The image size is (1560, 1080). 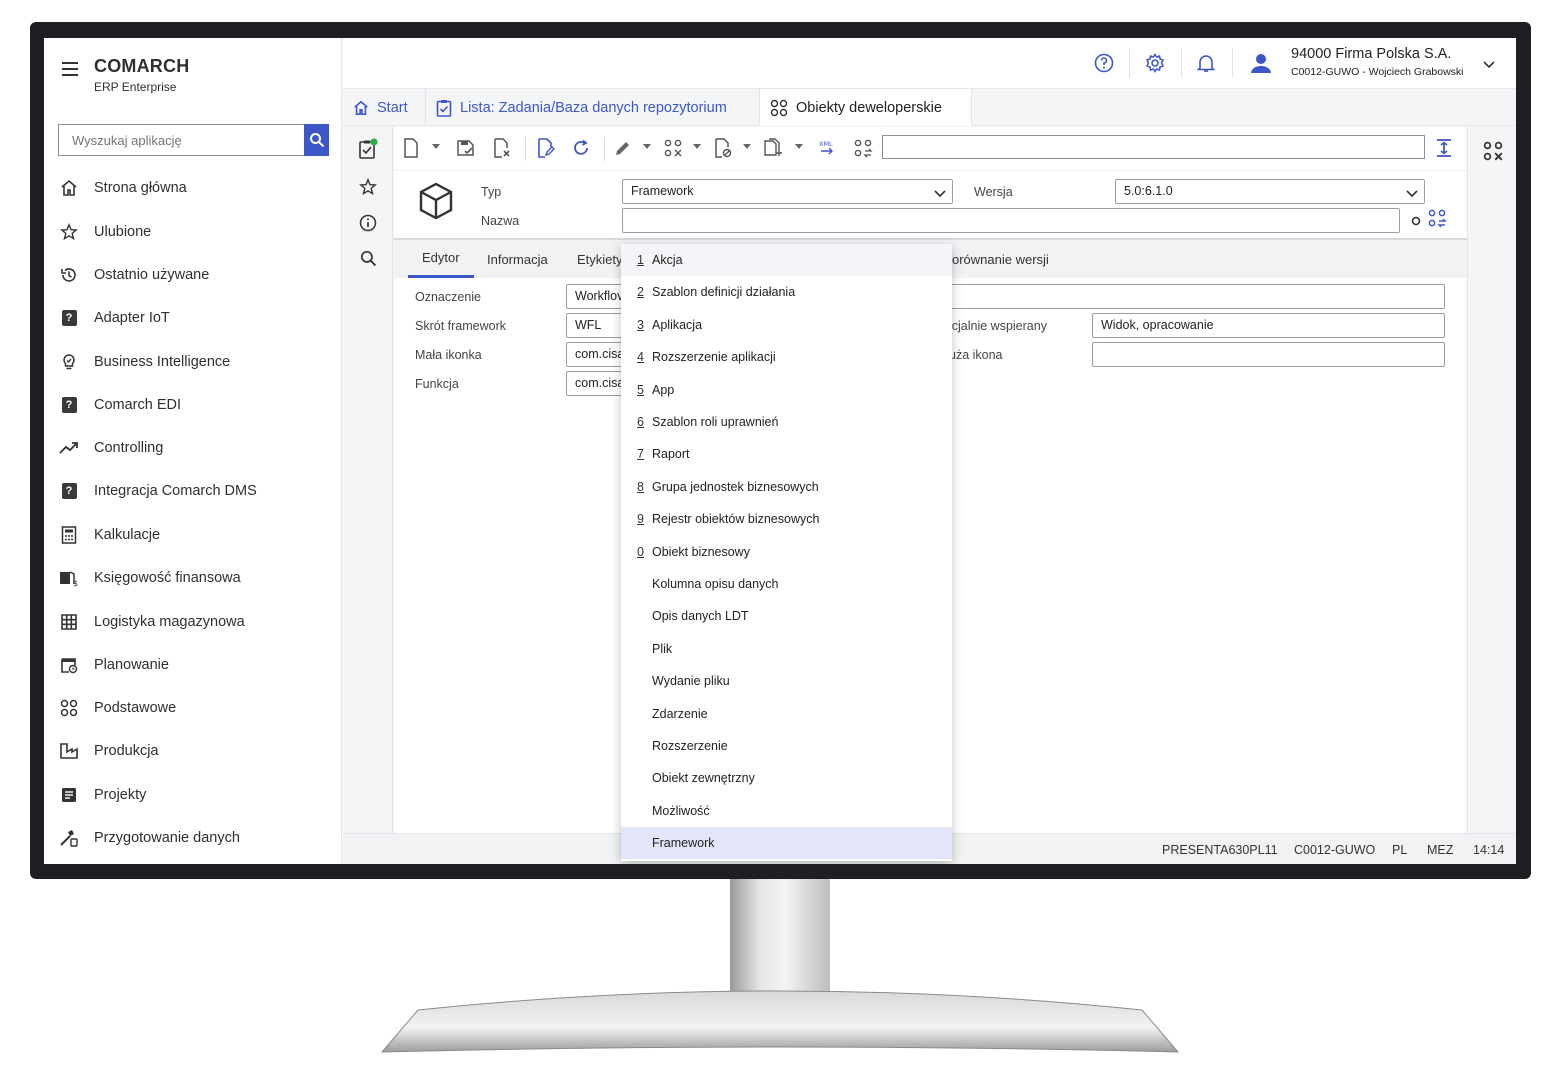 I want to click on tab-label: Obiekty deweloperskie, so click(x=869, y=107).